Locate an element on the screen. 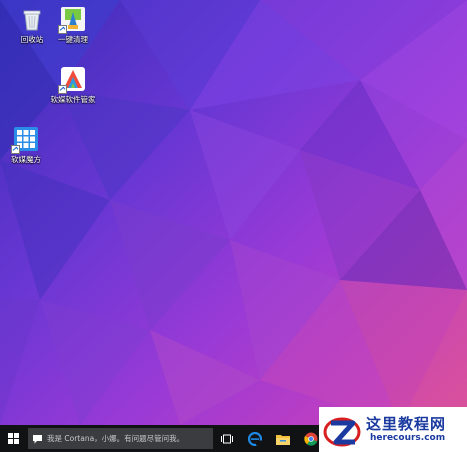 The image size is (467, 452). chrome-icon is located at coordinates (311, 439).